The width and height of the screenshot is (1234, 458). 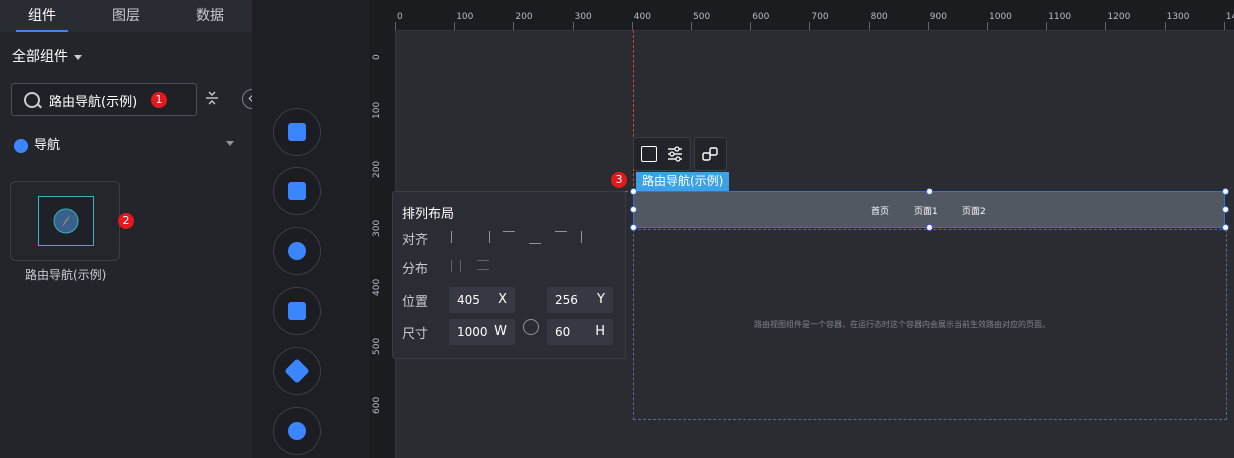 I want to click on ruler-top-tick-label: 1200, so click(x=1119, y=17).